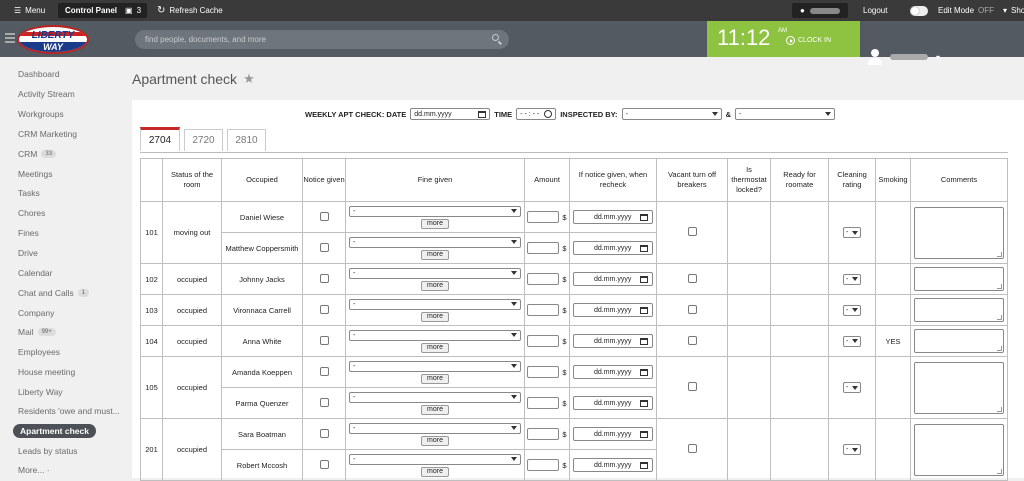 Image resolution: width=1024 pixels, height=481 pixels. What do you see at coordinates (203, 140) in the screenshot?
I see `tab-2720: 2720` at bounding box center [203, 140].